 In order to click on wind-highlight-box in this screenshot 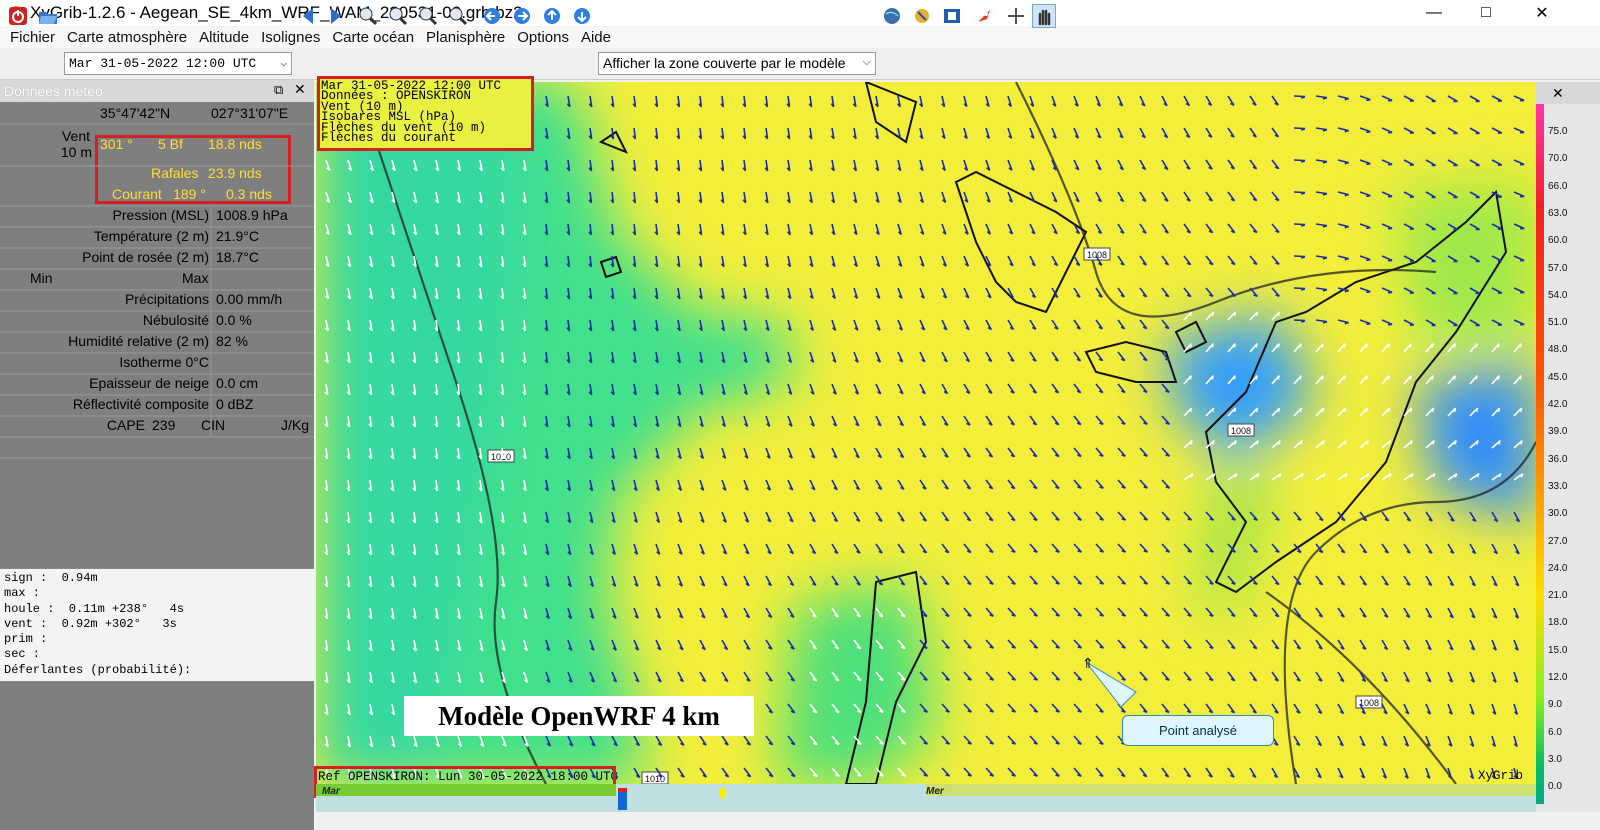, I will do `click(193, 169)`.